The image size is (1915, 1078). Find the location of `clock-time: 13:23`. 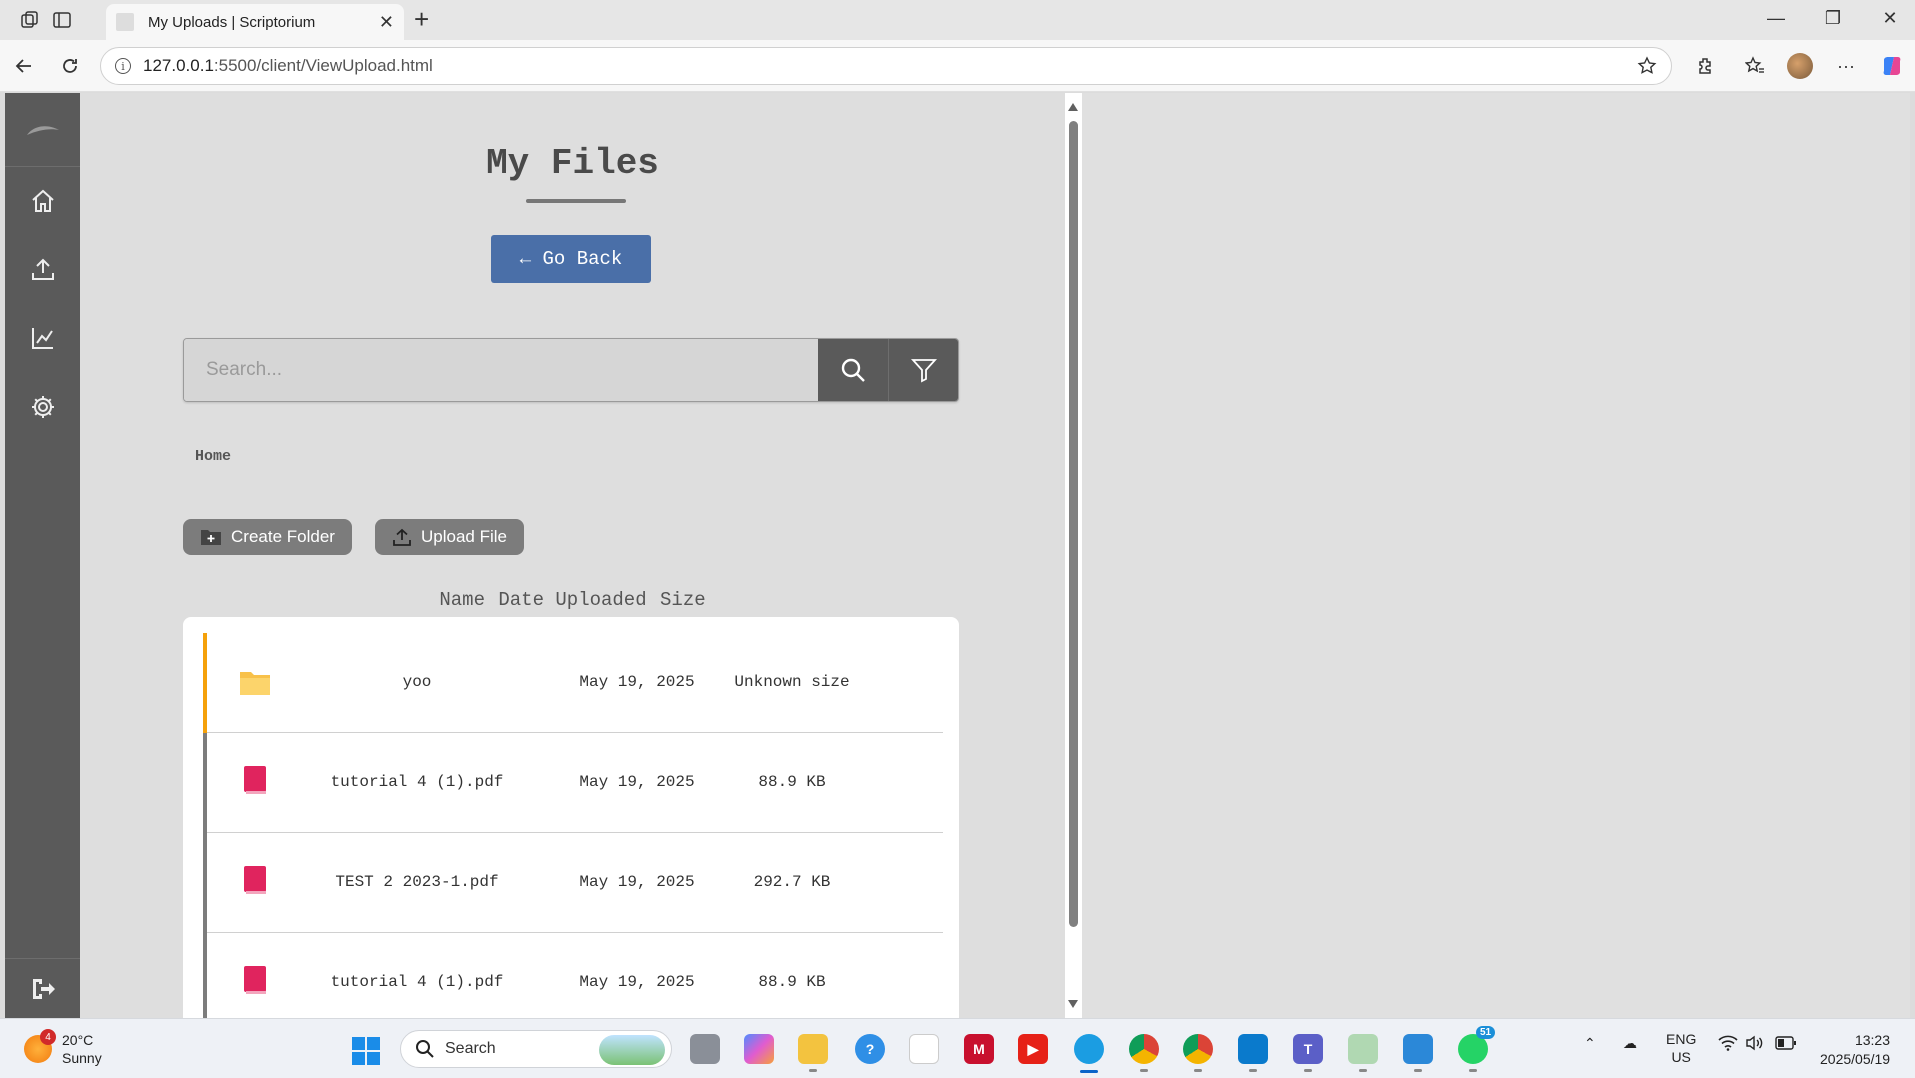

clock-time: 13:23 is located at coordinates (1872, 1040).